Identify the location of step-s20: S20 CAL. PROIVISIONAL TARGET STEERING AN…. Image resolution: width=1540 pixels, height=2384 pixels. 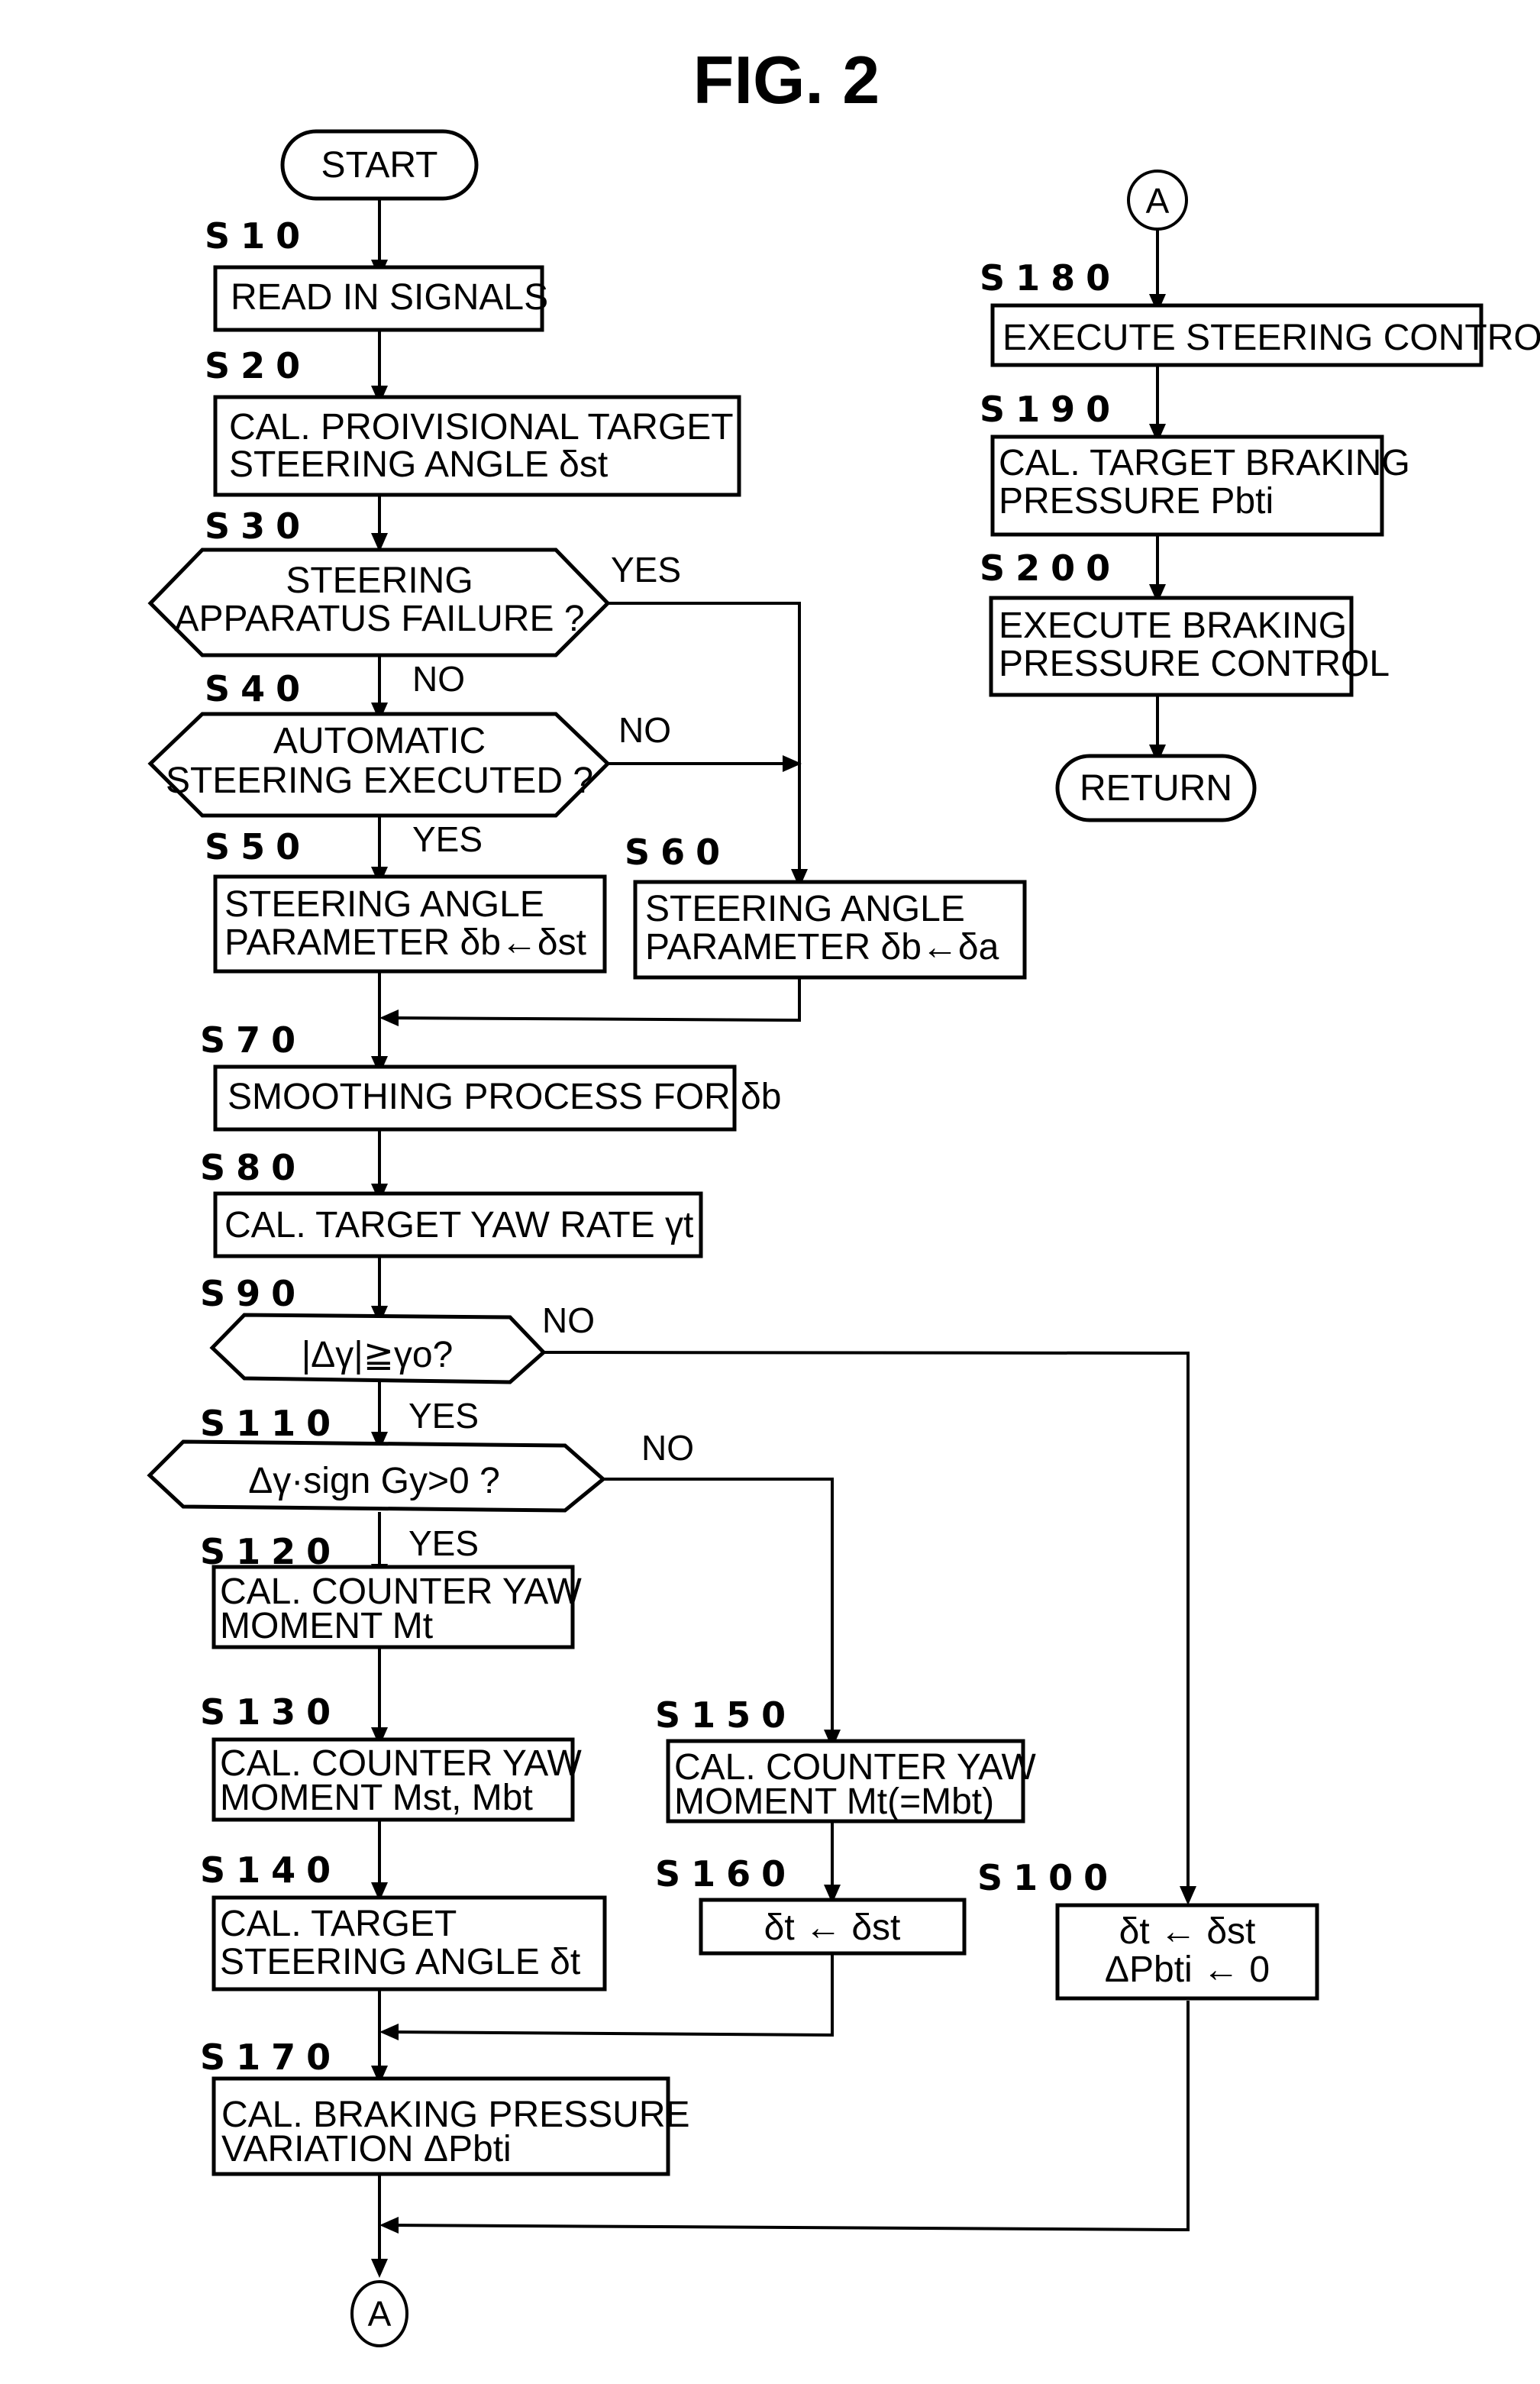
(473, 421).